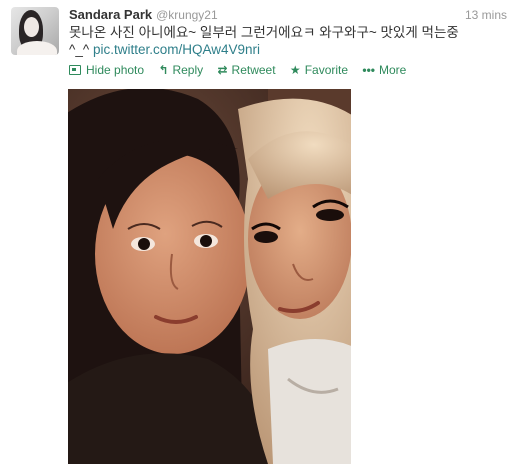 The image size is (518, 472). What do you see at coordinates (222, 70) in the screenshot?
I see `retweet-icon: ⇄` at bounding box center [222, 70].